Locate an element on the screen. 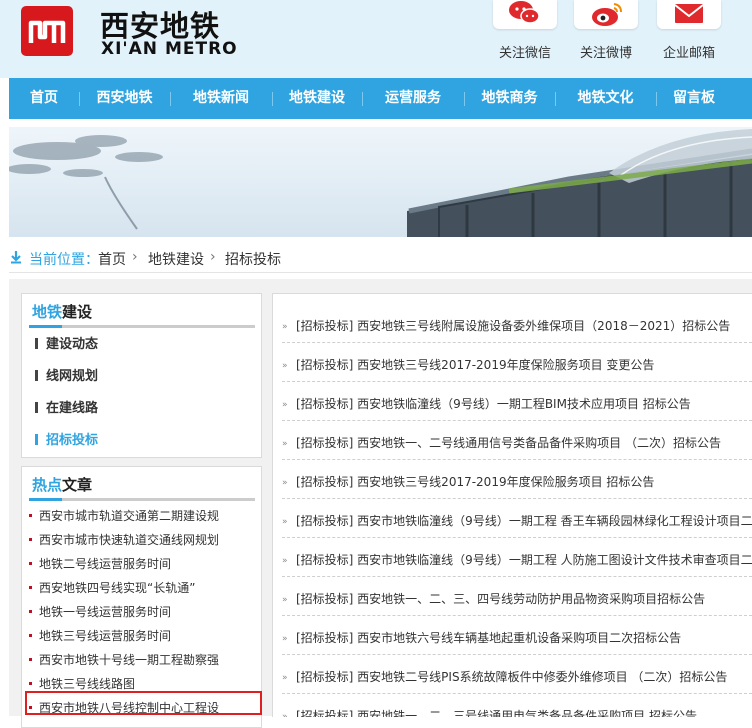  enterprise-mail-link: 企业邮箱 is located at coordinates (689, 30).